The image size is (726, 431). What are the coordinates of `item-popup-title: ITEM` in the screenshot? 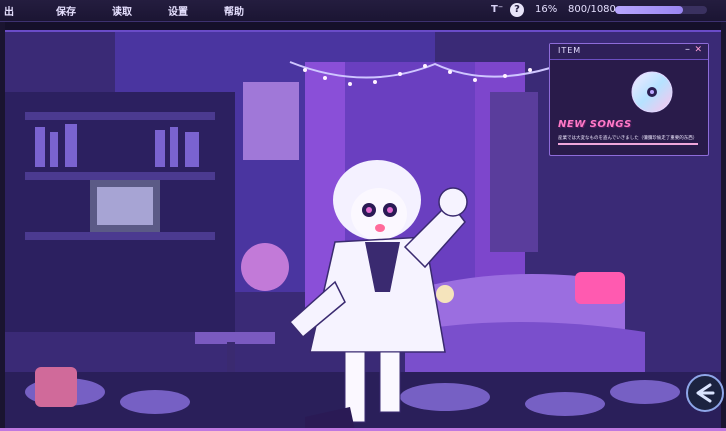 It's located at (570, 50).